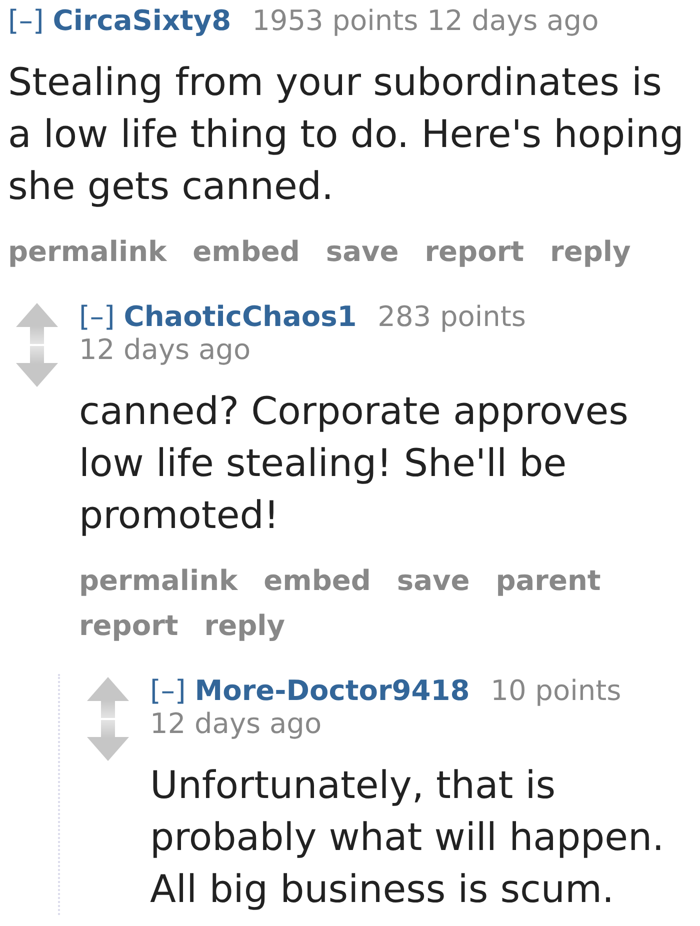 This screenshot has width=700, height=926. Describe the element at coordinates (142, 20) in the screenshot. I see `username-link: CircaSixty8` at that location.